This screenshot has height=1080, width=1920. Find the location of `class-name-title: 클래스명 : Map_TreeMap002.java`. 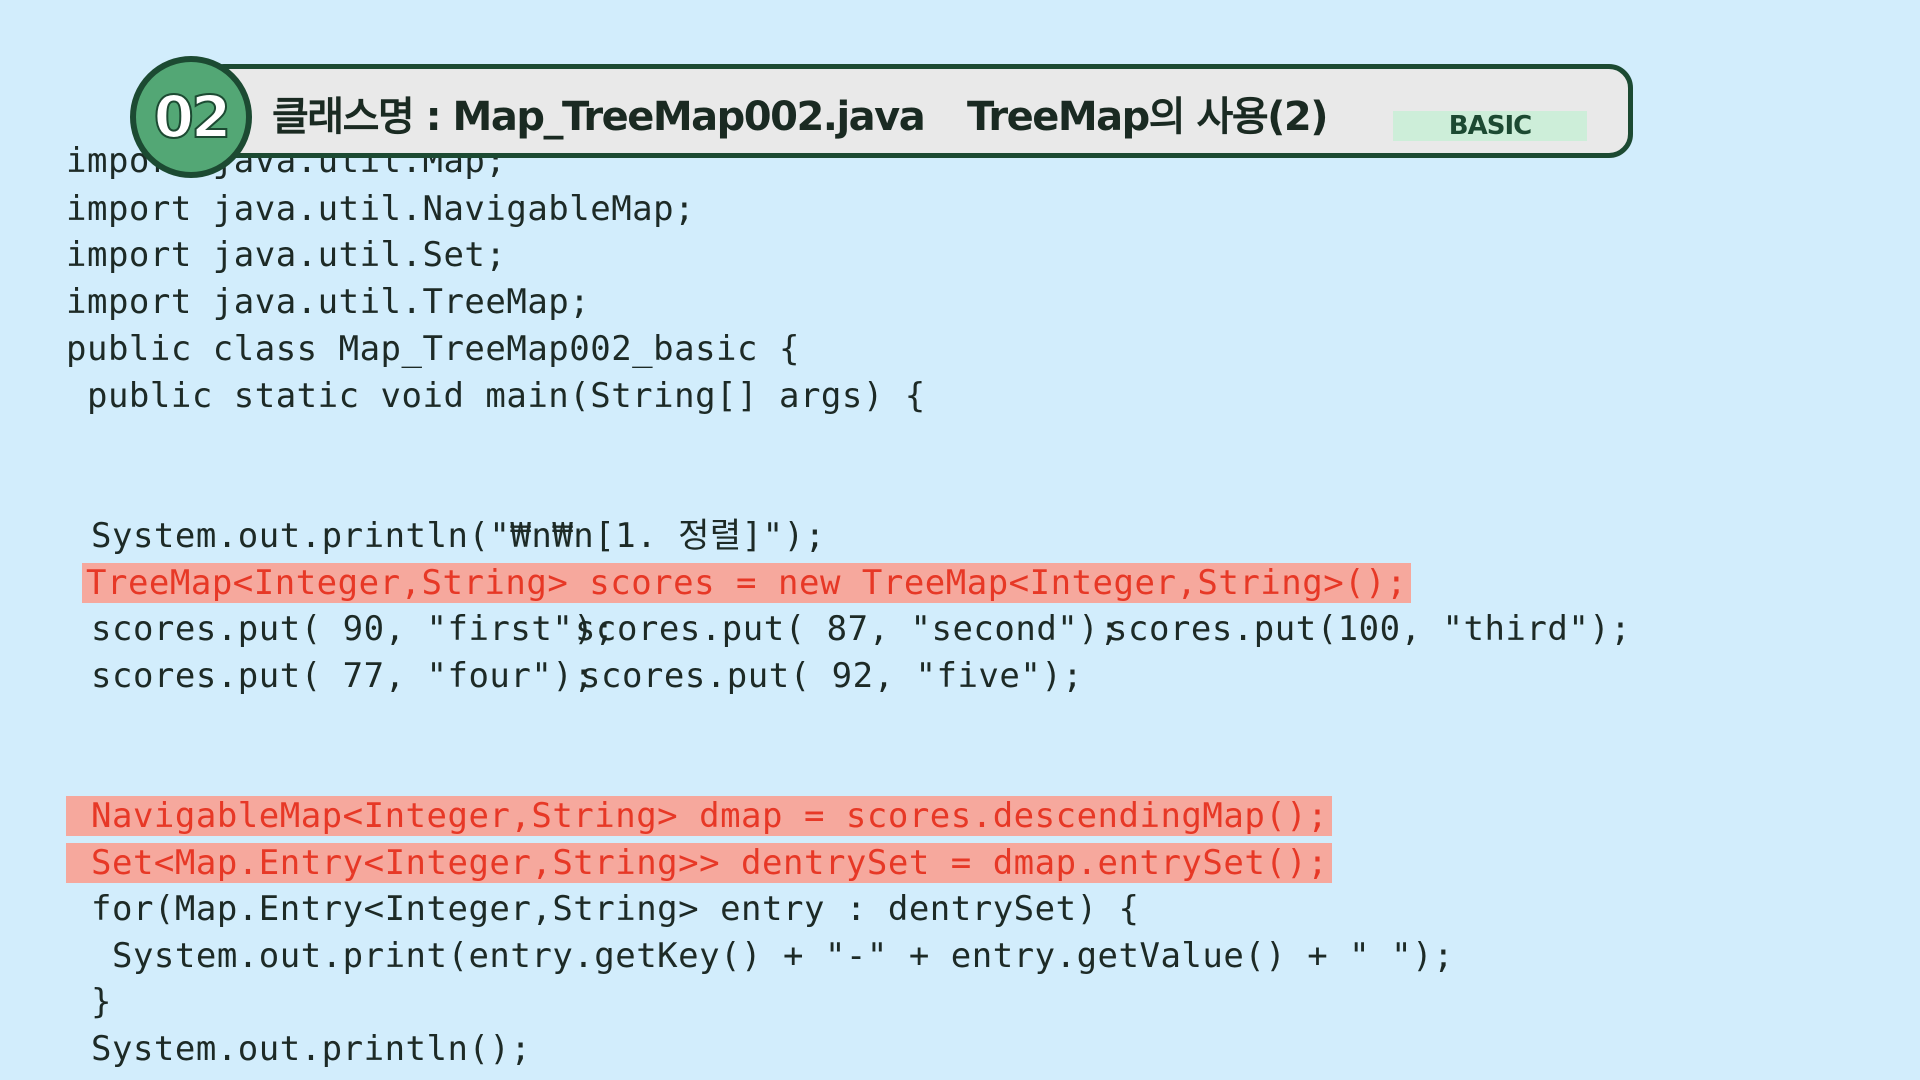

class-name-title: 클래스명 : Map_TreeMap002.java is located at coordinates (599, 117).